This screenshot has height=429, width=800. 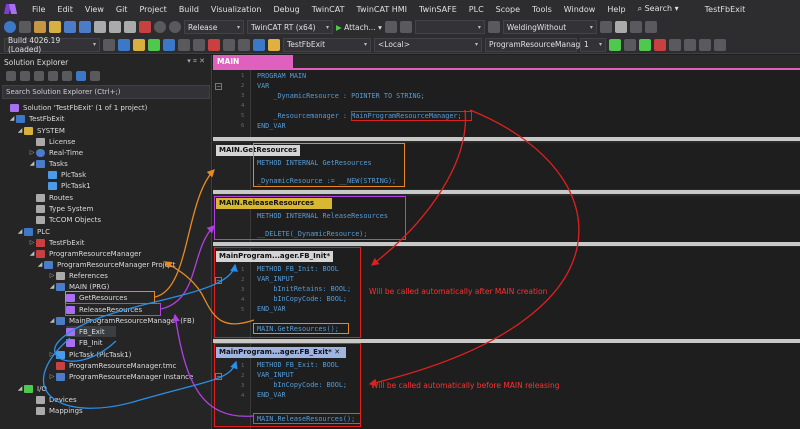 I want to click on menu-git: Git, so click(x=122, y=9).